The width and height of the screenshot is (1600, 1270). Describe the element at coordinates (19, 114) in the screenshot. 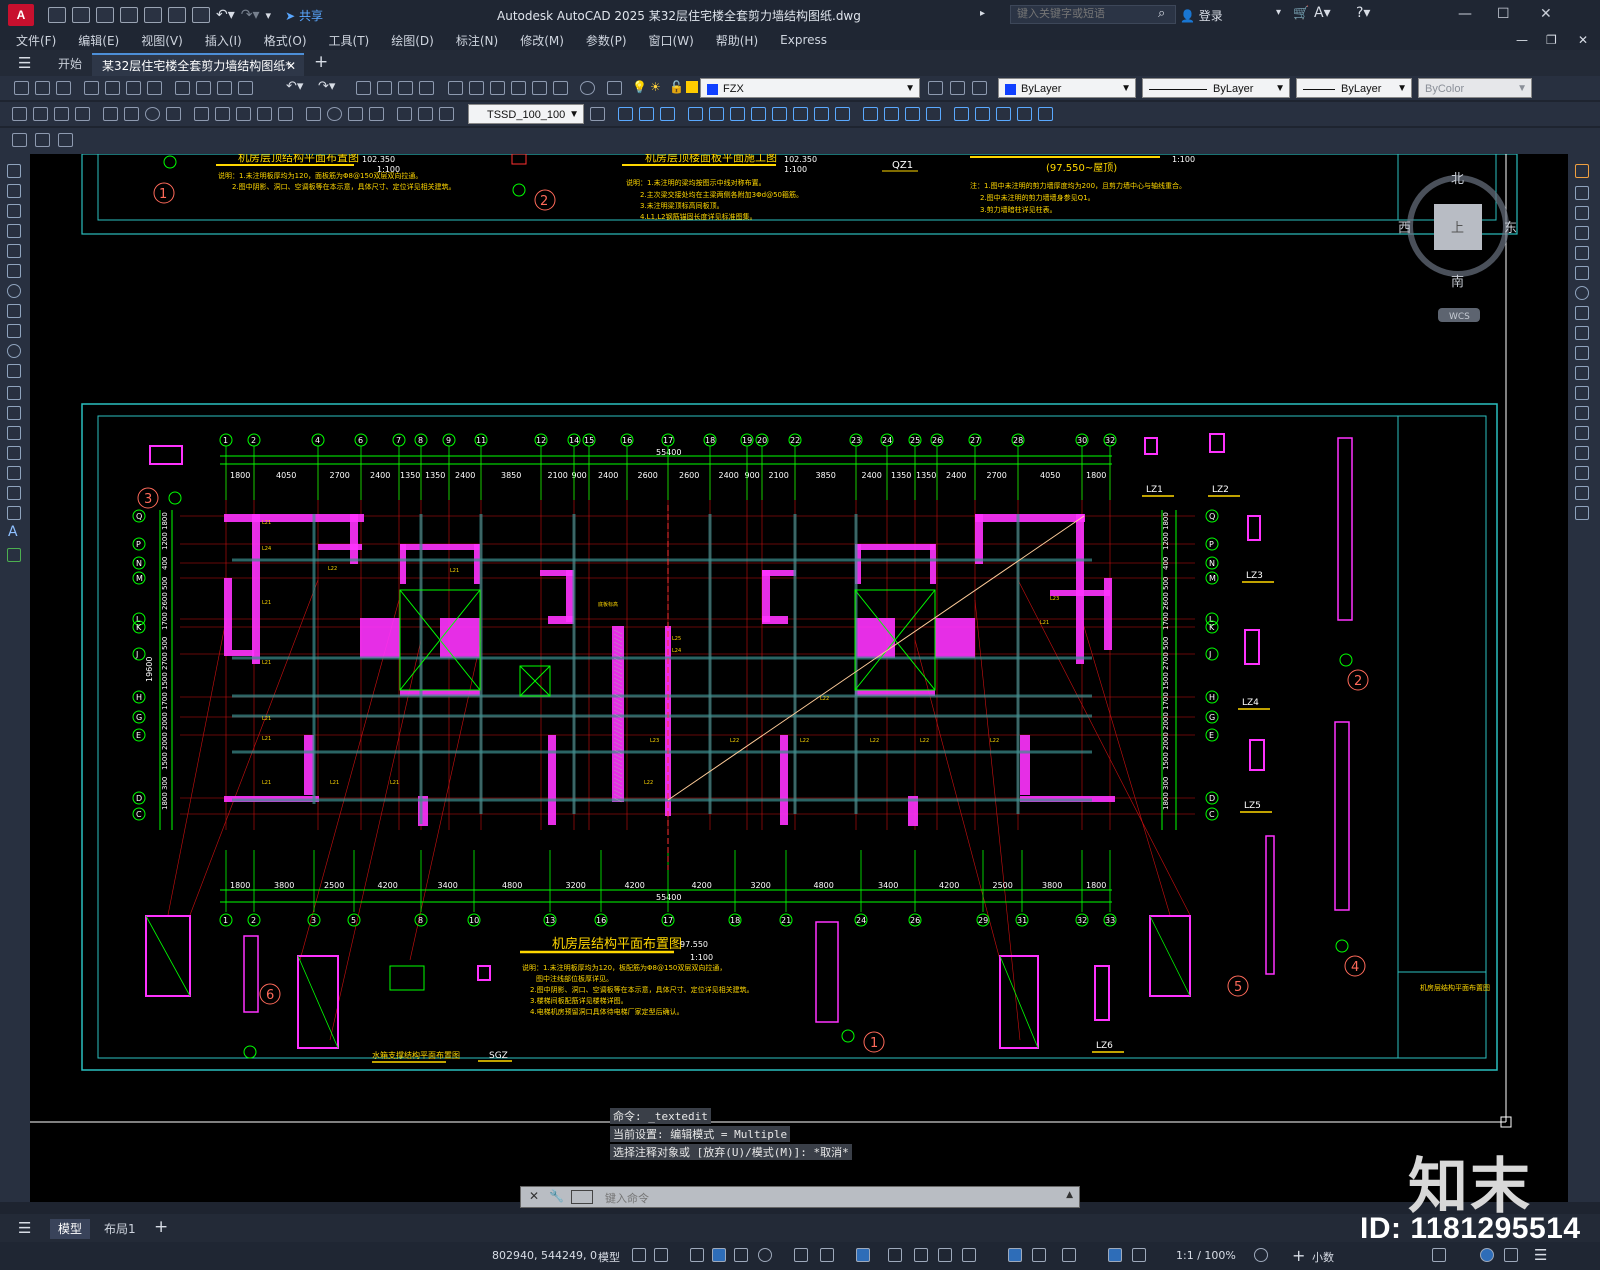

I see `linear-dim-icon` at that location.